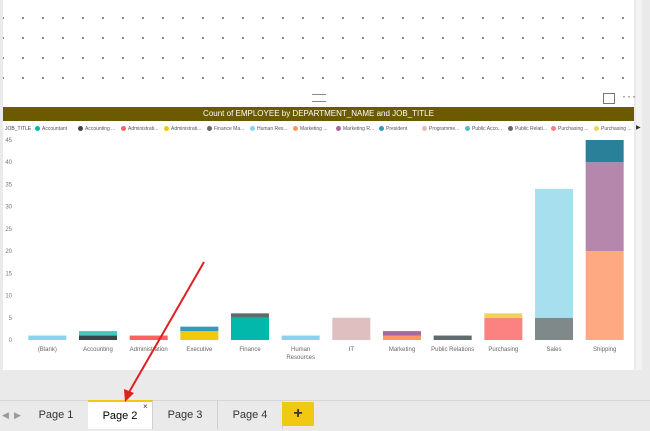 Image resolution: width=650 pixels, height=431 pixels. What do you see at coordinates (402, 350) in the screenshot?
I see `x-tick-label: Marketing` at bounding box center [402, 350].